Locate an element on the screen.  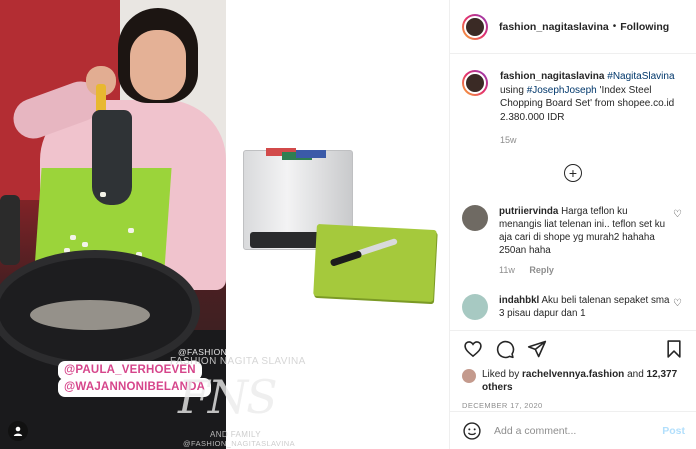
hashtag-link: #NagitaSlavina is located at coordinates (640, 76).